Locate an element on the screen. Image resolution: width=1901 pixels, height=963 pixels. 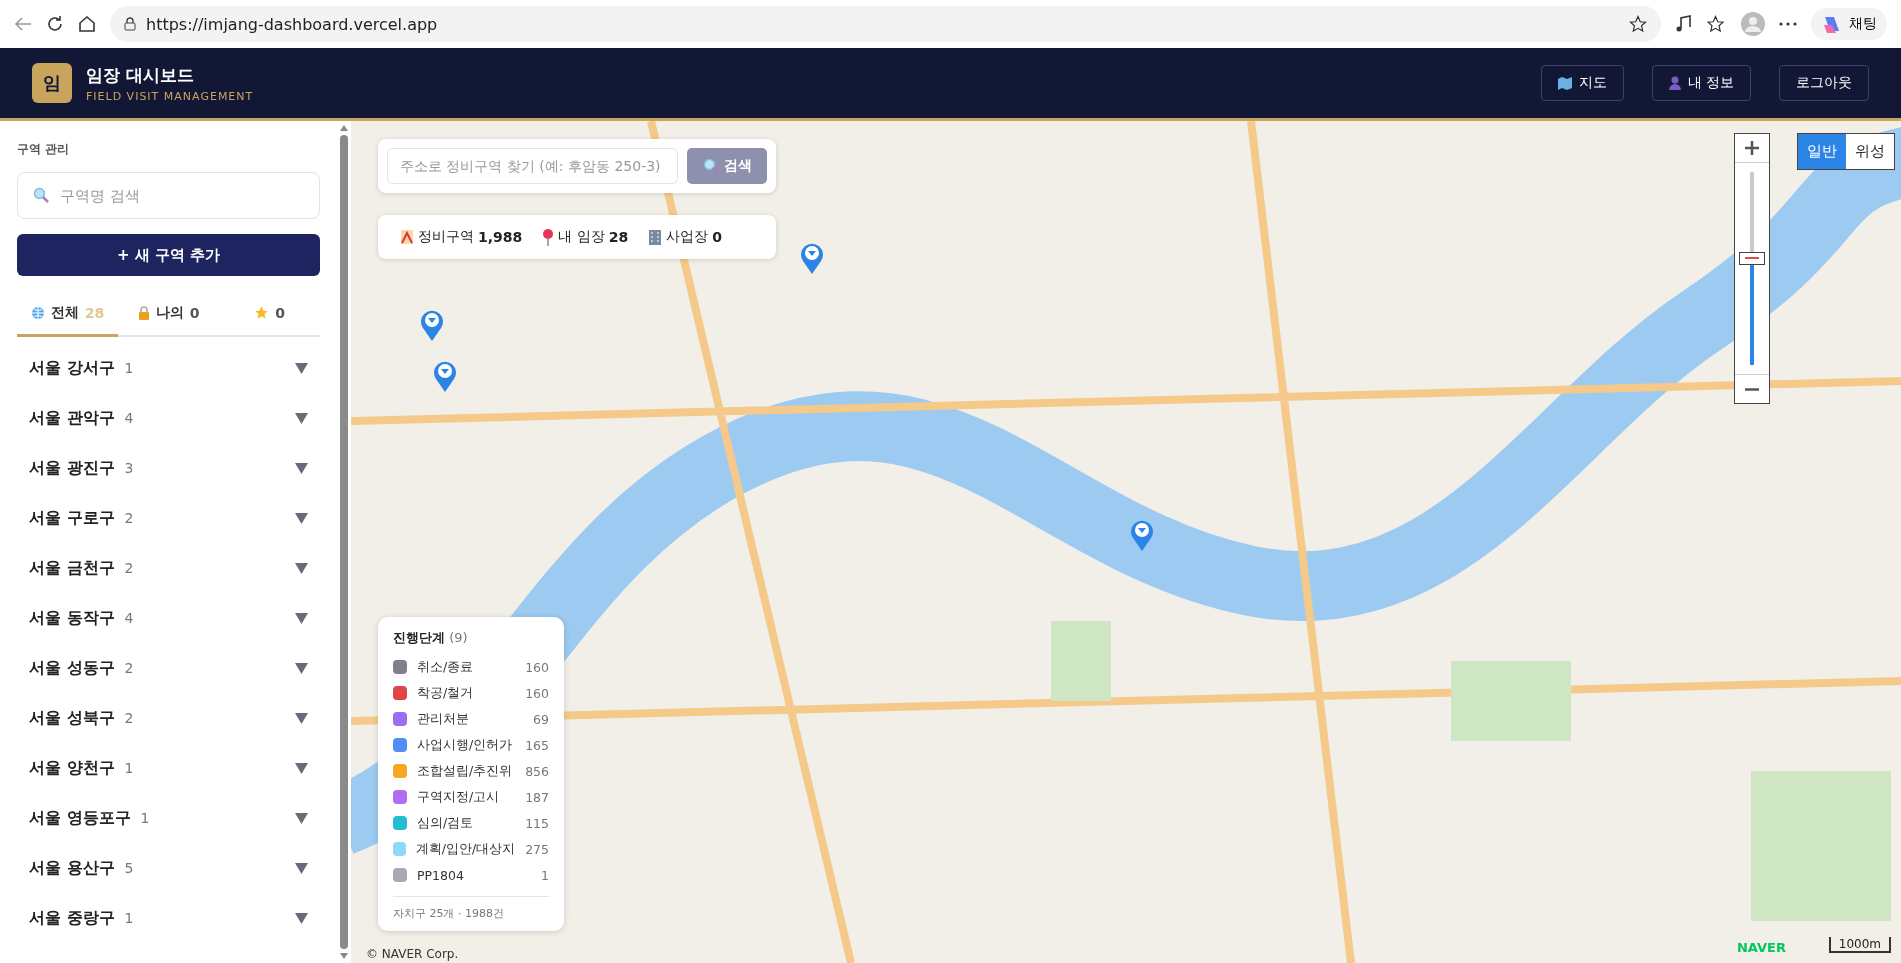
filter-tab: 나의 0 is located at coordinates (168, 314).